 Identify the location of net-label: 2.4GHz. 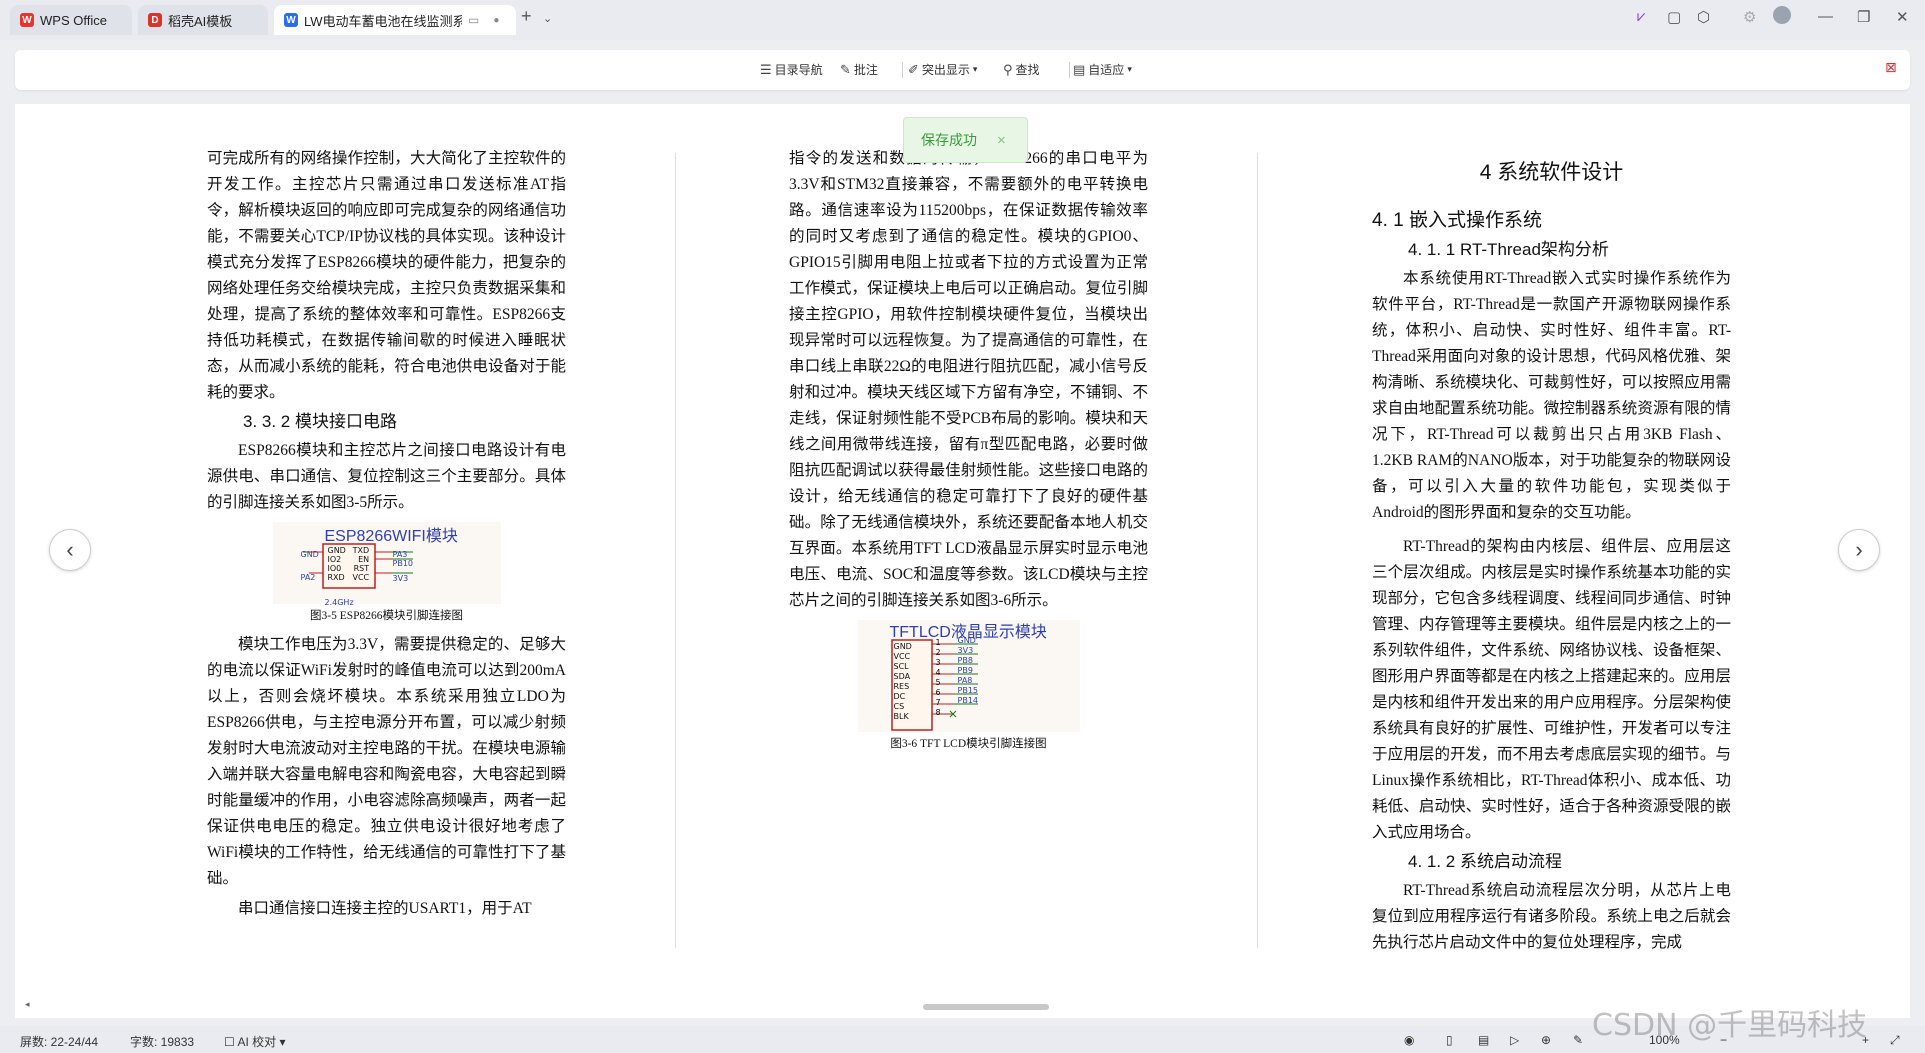
(339, 602).